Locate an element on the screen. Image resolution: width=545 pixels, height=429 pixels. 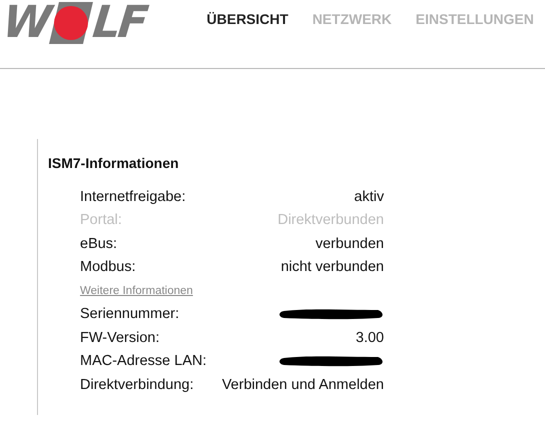
info-label: FW-Version: is located at coordinates (120, 338).